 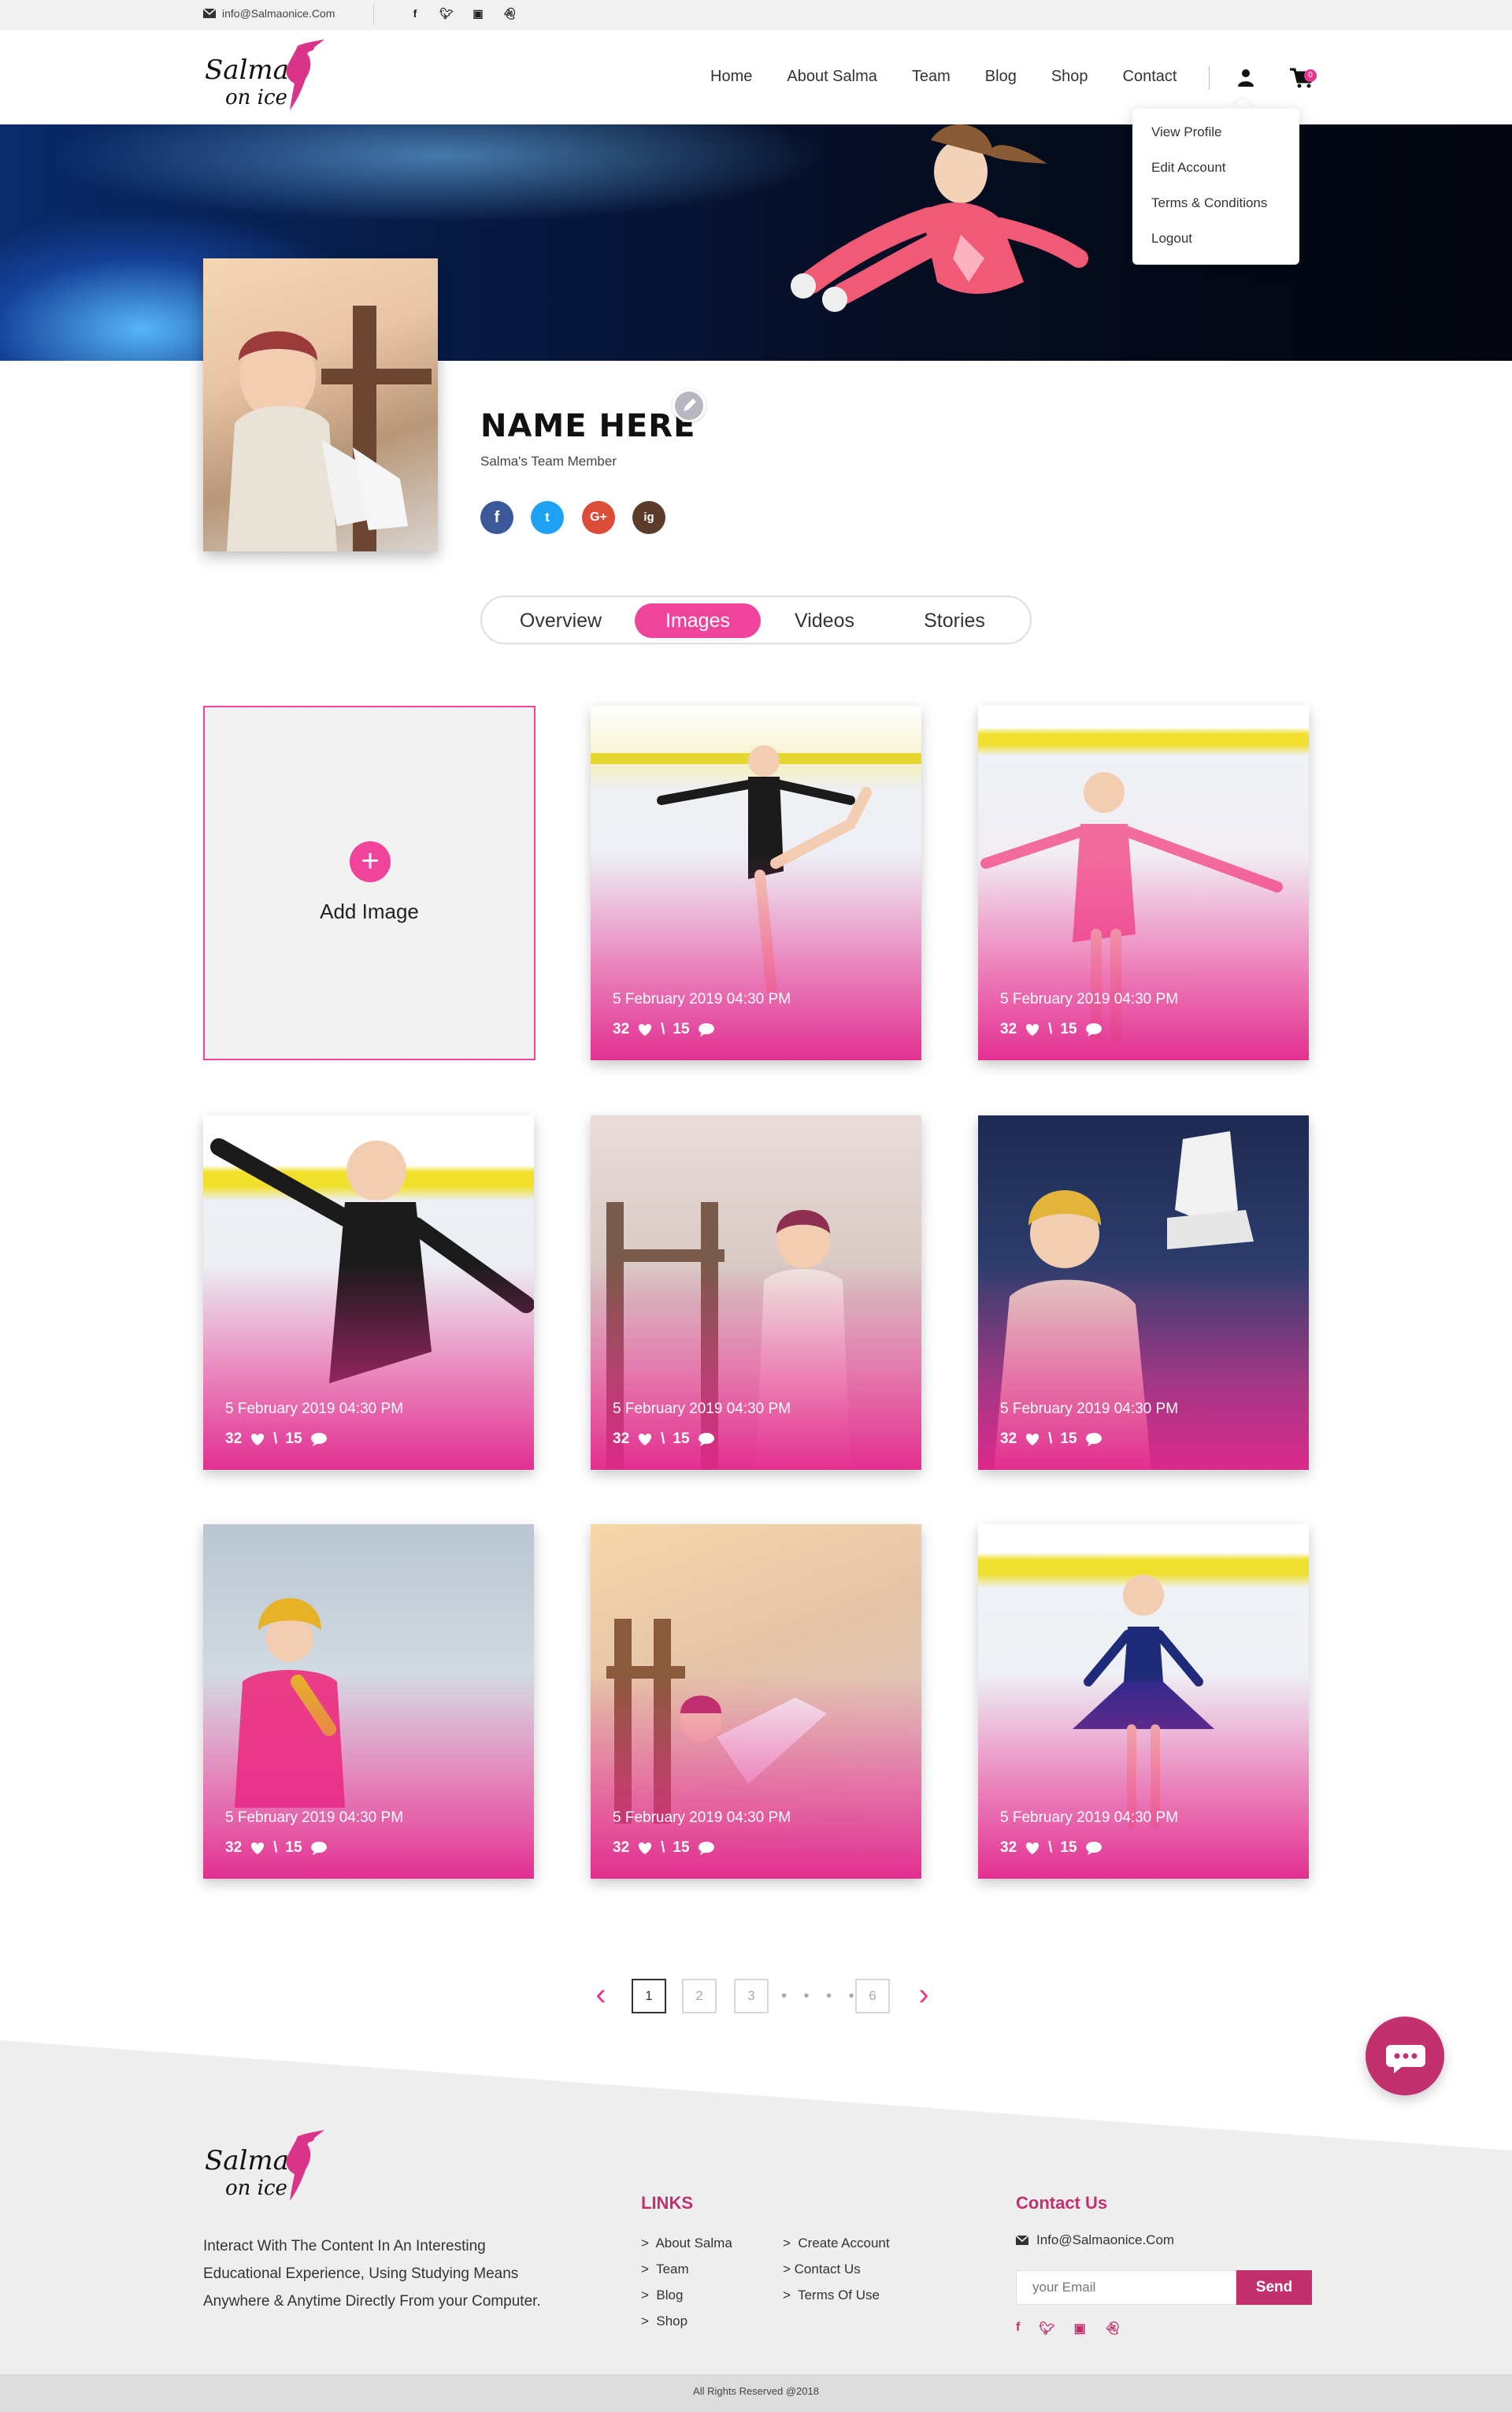 What do you see at coordinates (1188, 168) in the screenshot?
I see `dropdown-edit-account: Edit Account` at bounding box center [1188, 168].